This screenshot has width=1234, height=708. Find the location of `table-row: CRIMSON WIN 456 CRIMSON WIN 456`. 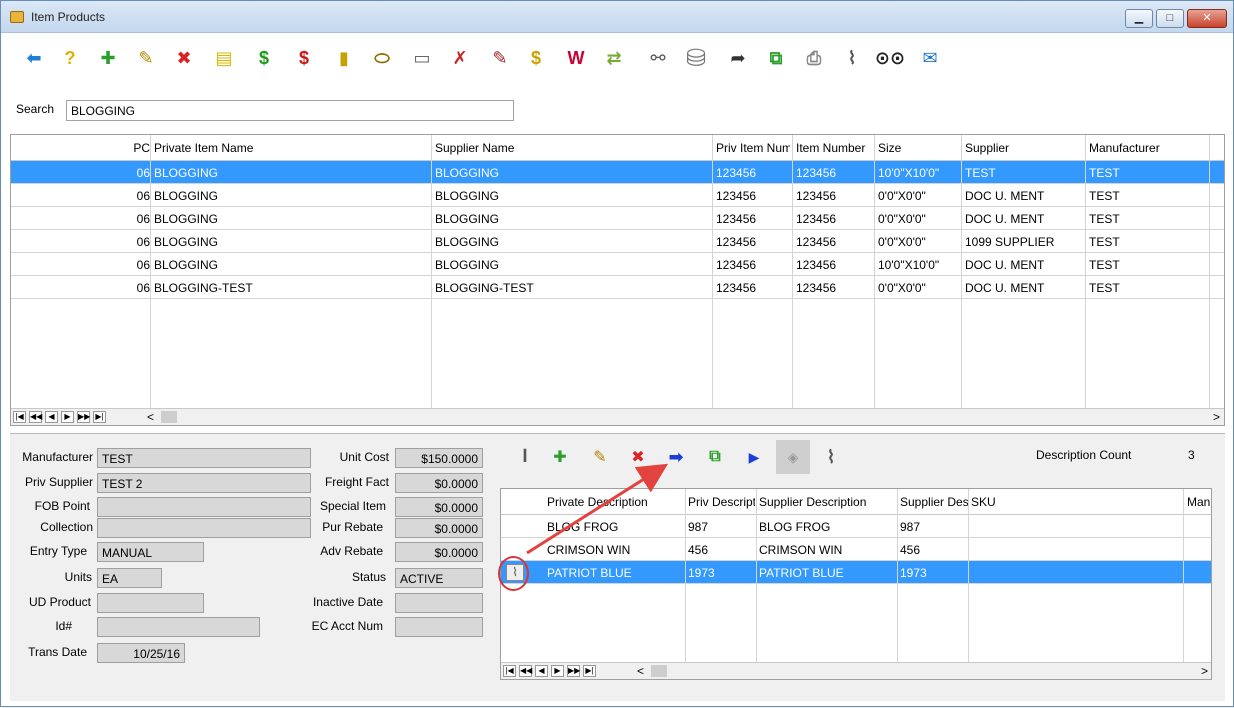

table-row: CRIMSON WIN 456 CRIMSON WIN 456 is located at coordinates (856, 549).